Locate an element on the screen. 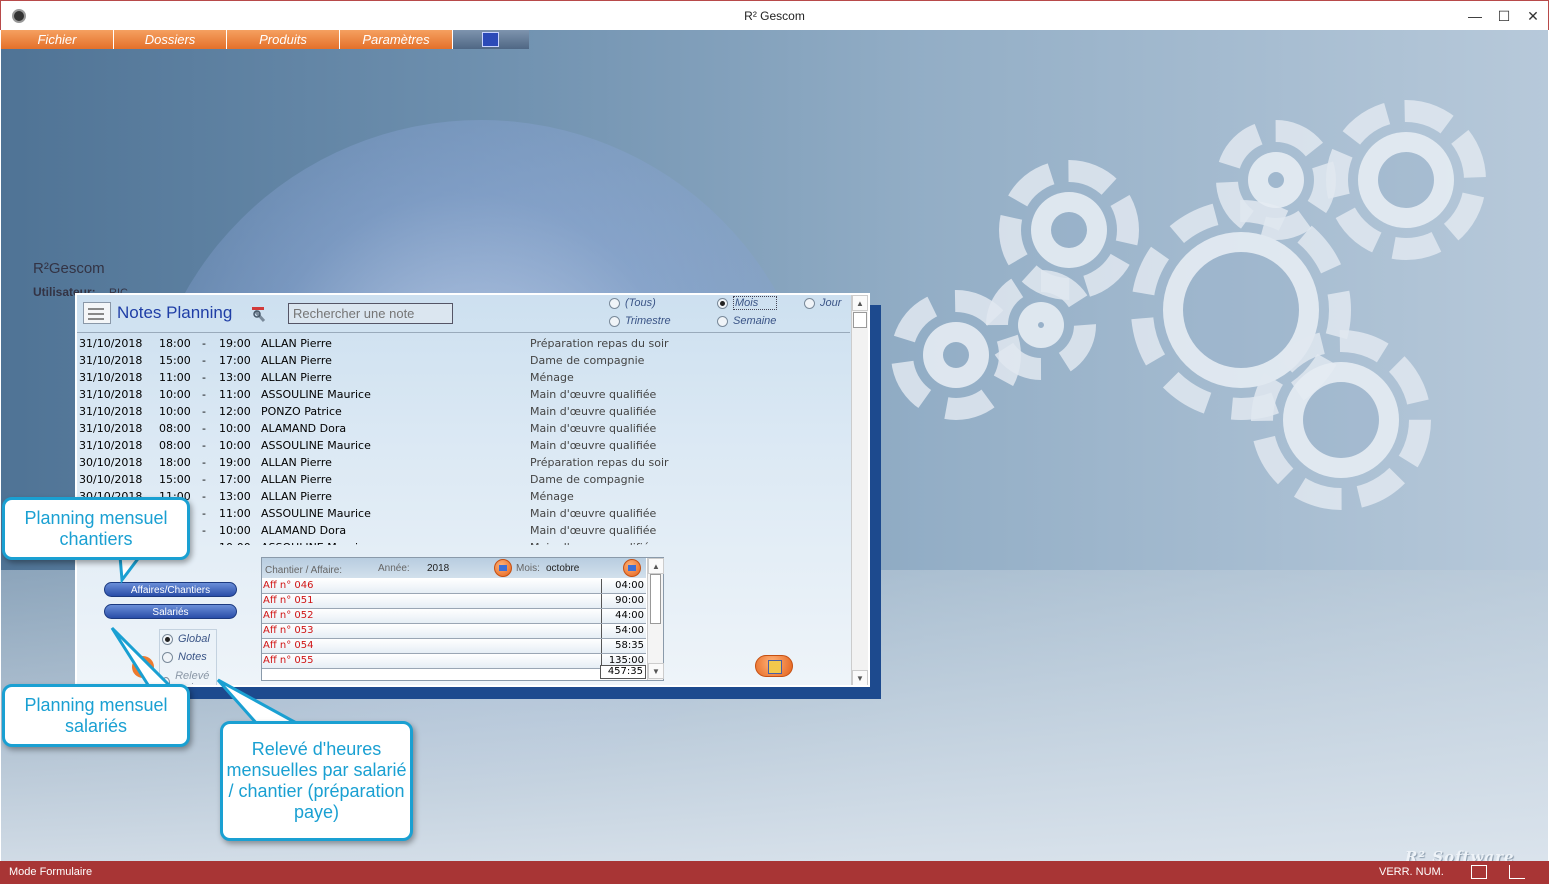 Image resolution: width=1549 pixels, height=884 pixels. salaries-button: Salariés is located at coordinates (170, 611).